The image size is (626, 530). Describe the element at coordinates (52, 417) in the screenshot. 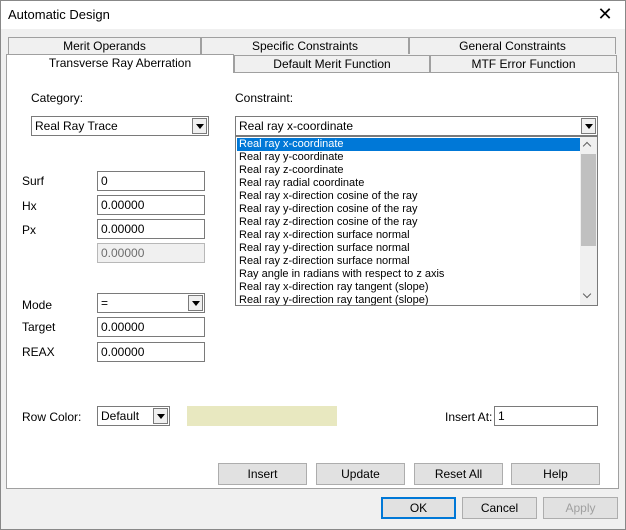

I see `row-color-label: Row Color:` at that location.